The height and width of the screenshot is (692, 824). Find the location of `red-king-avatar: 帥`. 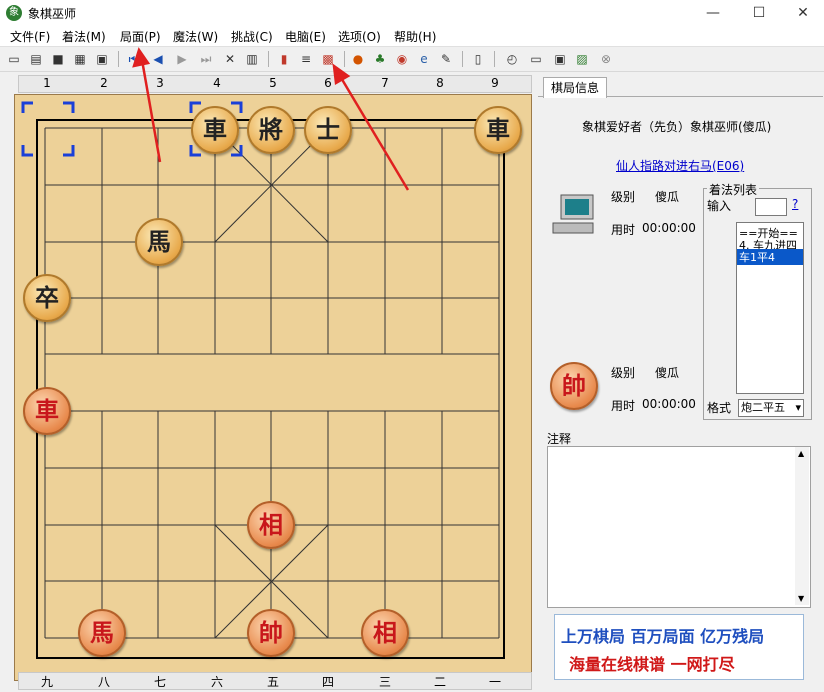

red-king-avatar: 帥 is located at coordinates (574, 386).